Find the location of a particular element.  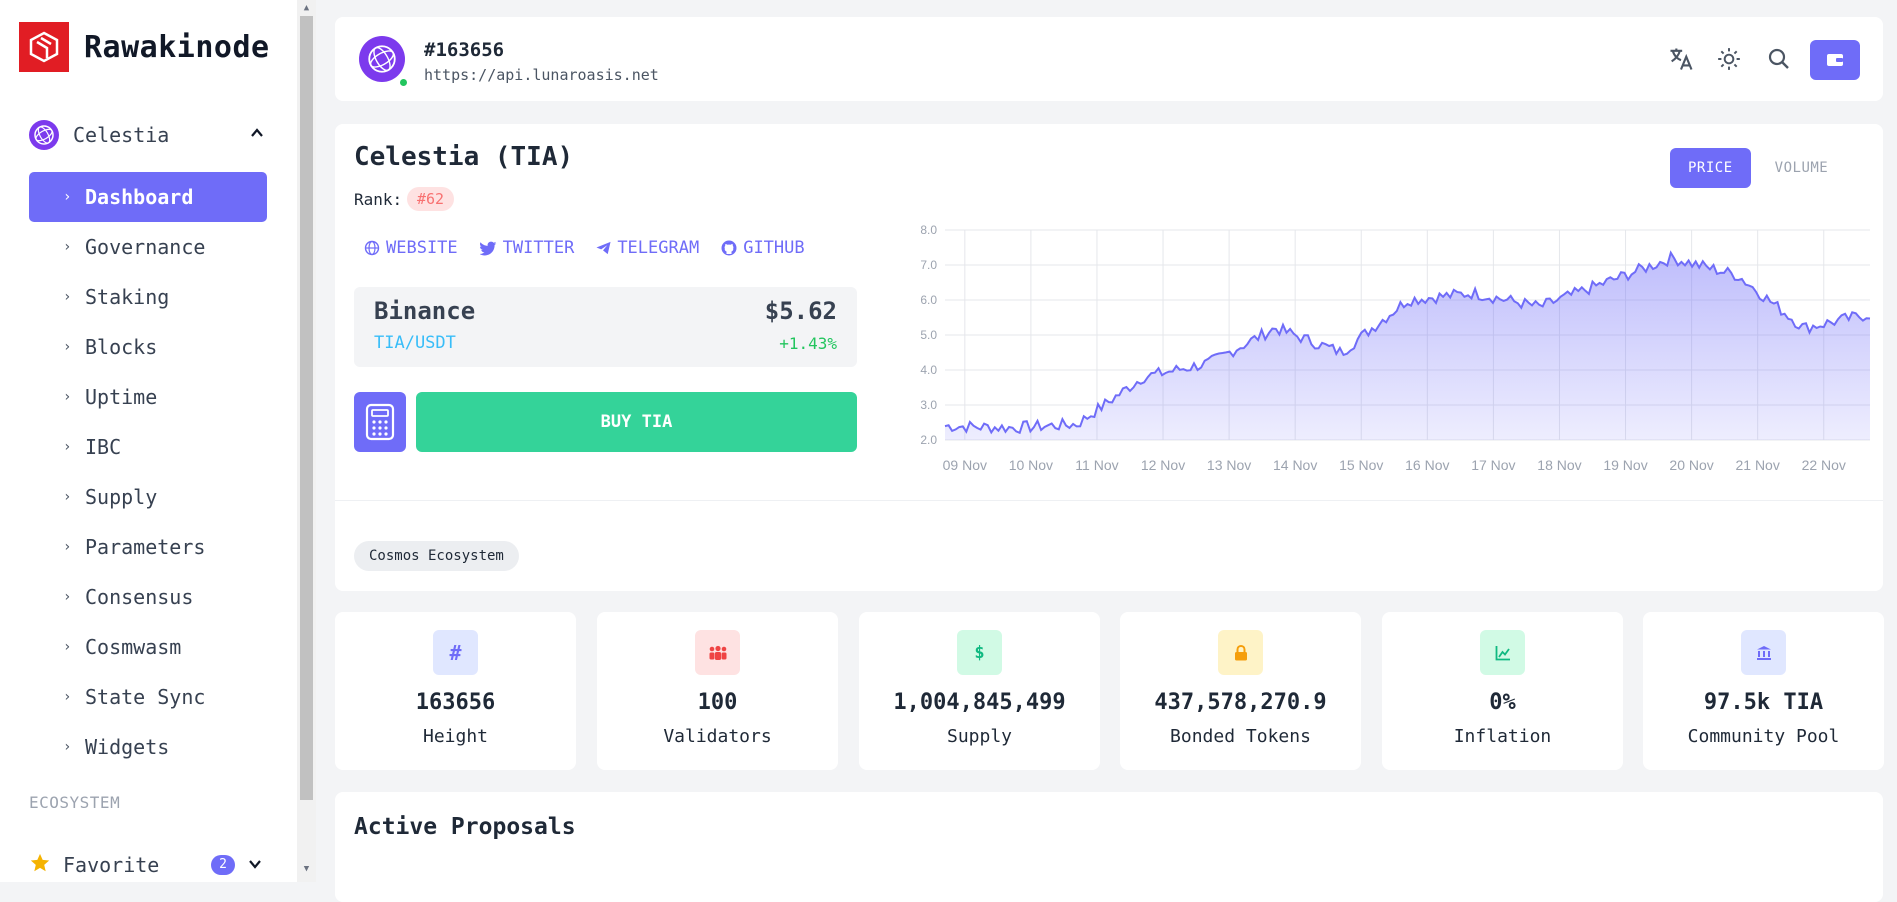

chart-tabs: PRICE VOLUME is located at coordinates (1758, 168).